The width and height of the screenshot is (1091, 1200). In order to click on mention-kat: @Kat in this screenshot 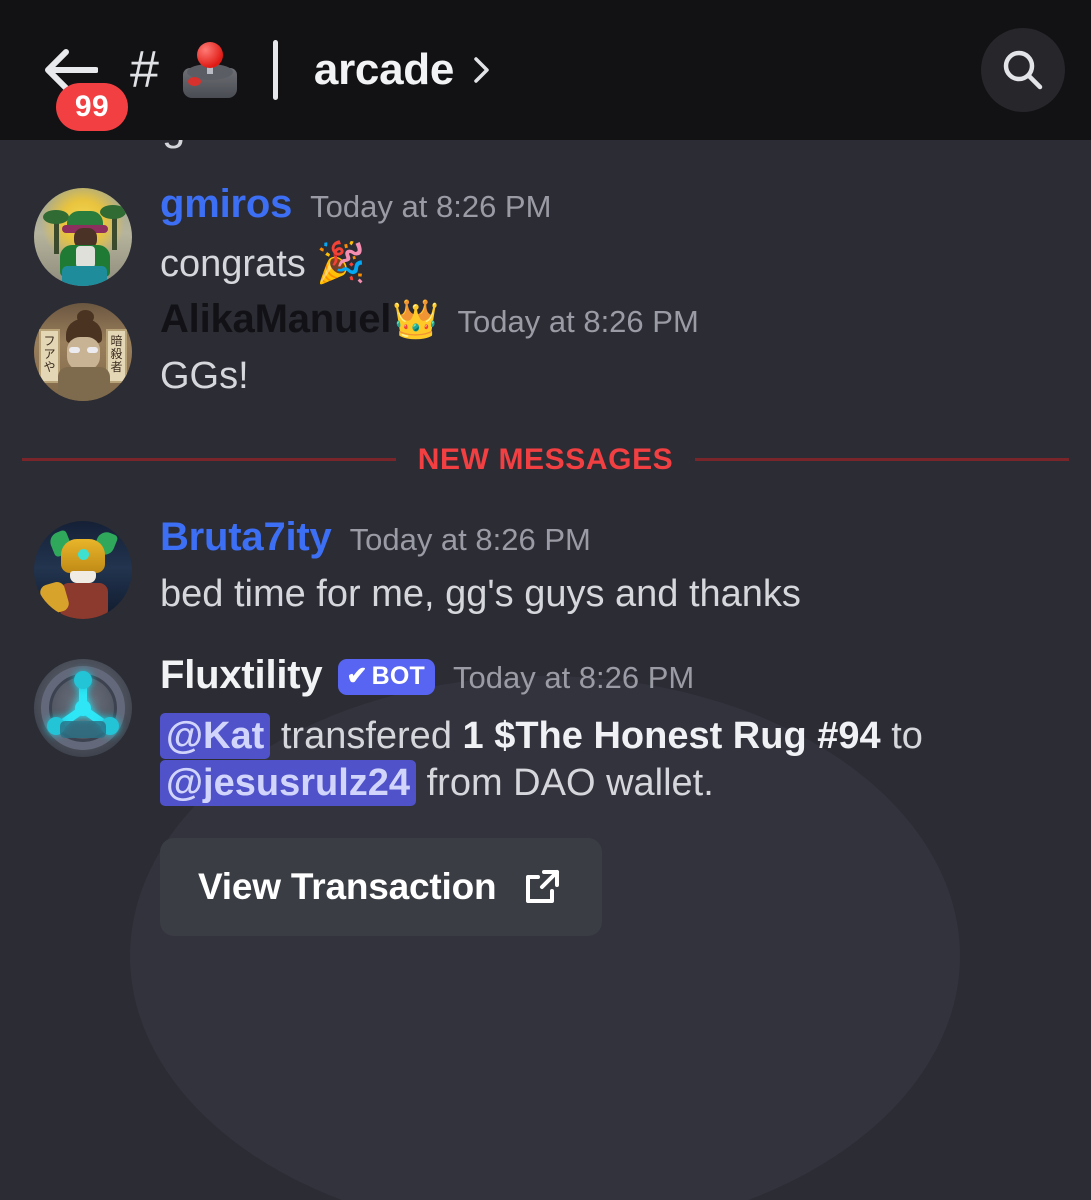, I will do `click(215, 735)`.